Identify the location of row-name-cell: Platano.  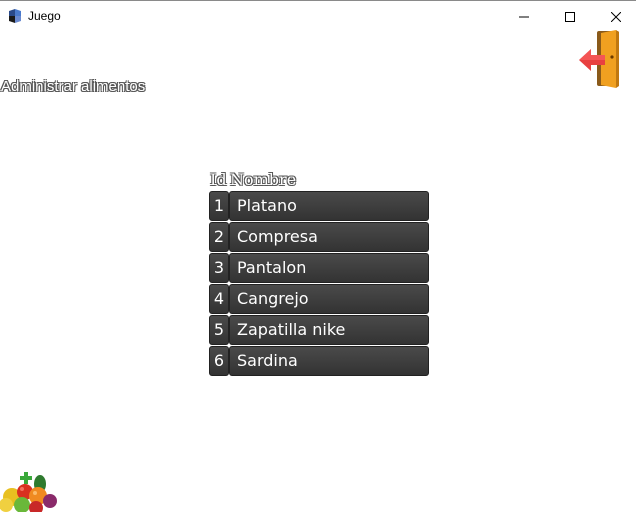
(329, 206).